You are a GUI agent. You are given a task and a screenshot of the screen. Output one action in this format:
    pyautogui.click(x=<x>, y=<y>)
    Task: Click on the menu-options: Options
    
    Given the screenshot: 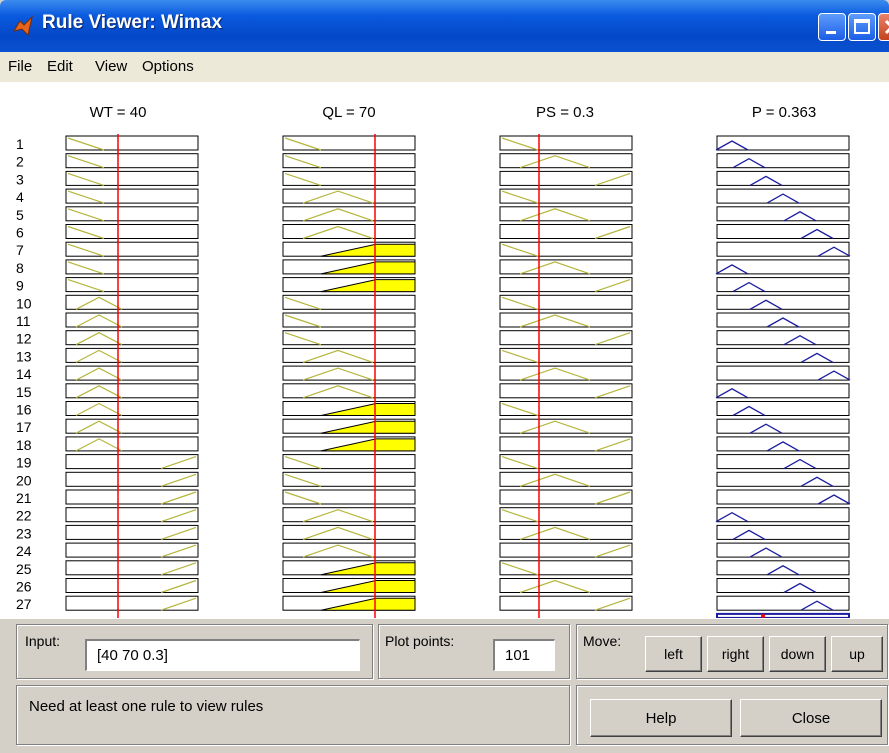 What is the action you would take?
    pyautogui.click(x=168, y=66)
    